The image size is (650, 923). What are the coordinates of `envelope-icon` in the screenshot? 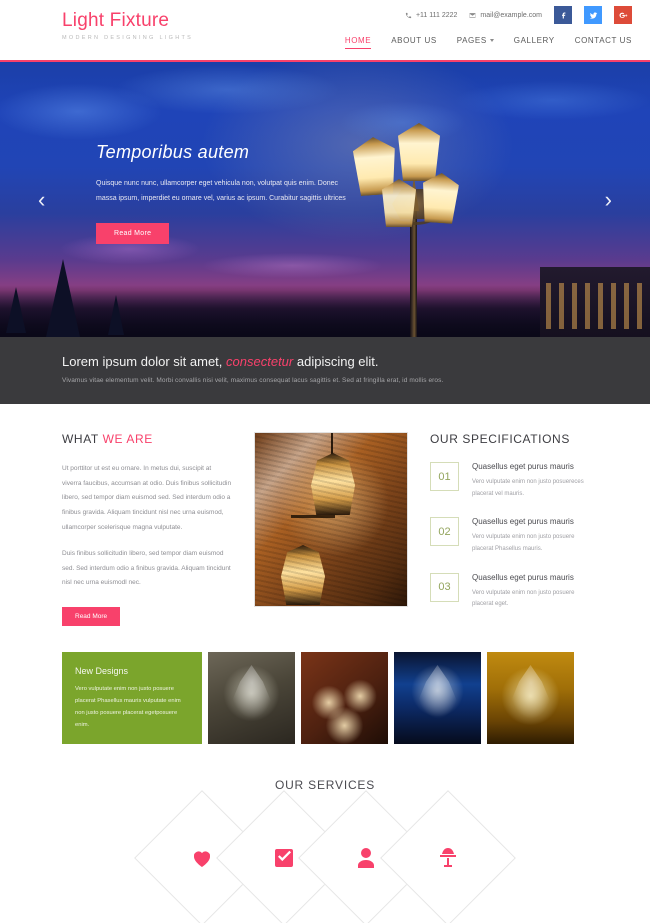 It's located at (473, 15).